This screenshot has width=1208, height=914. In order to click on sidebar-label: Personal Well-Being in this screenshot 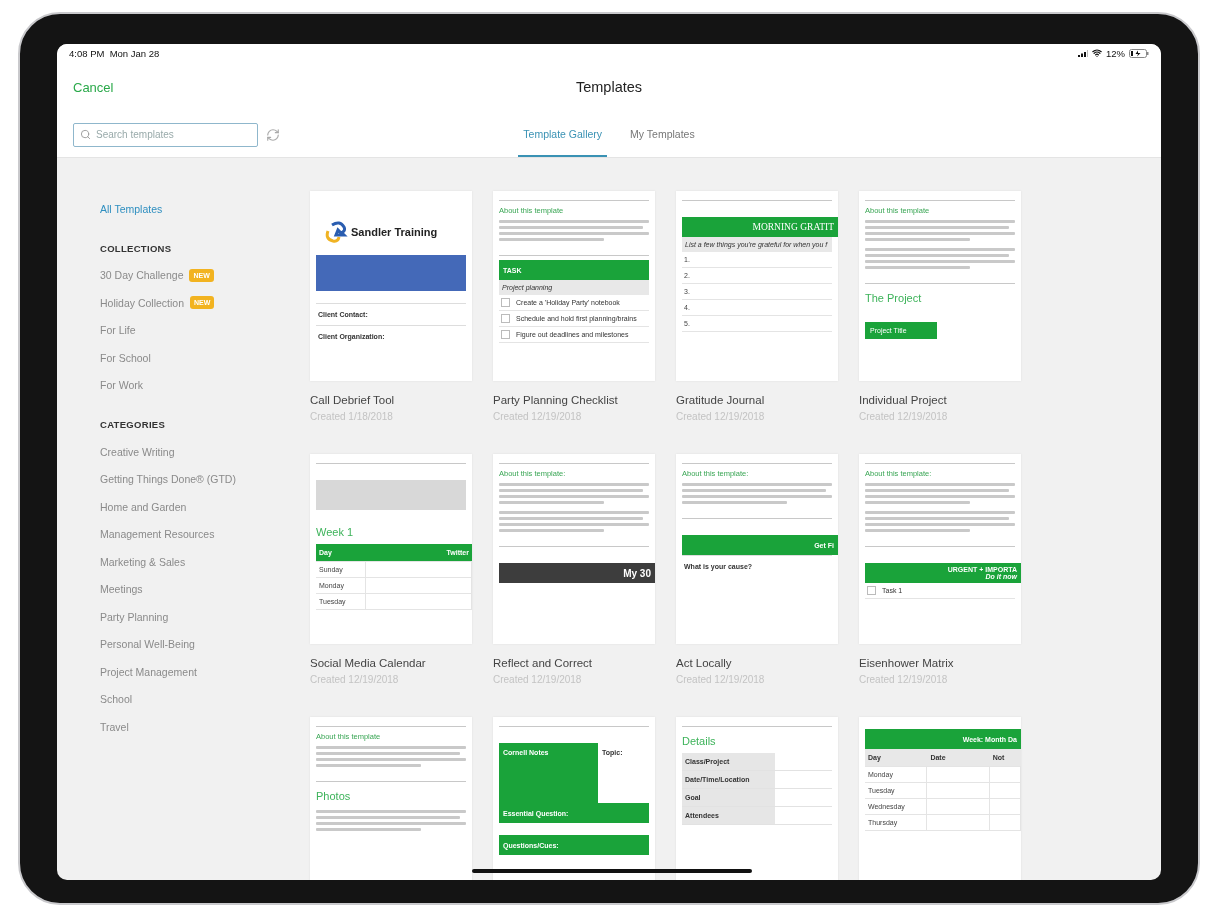, I will do `click(147, 644)`.